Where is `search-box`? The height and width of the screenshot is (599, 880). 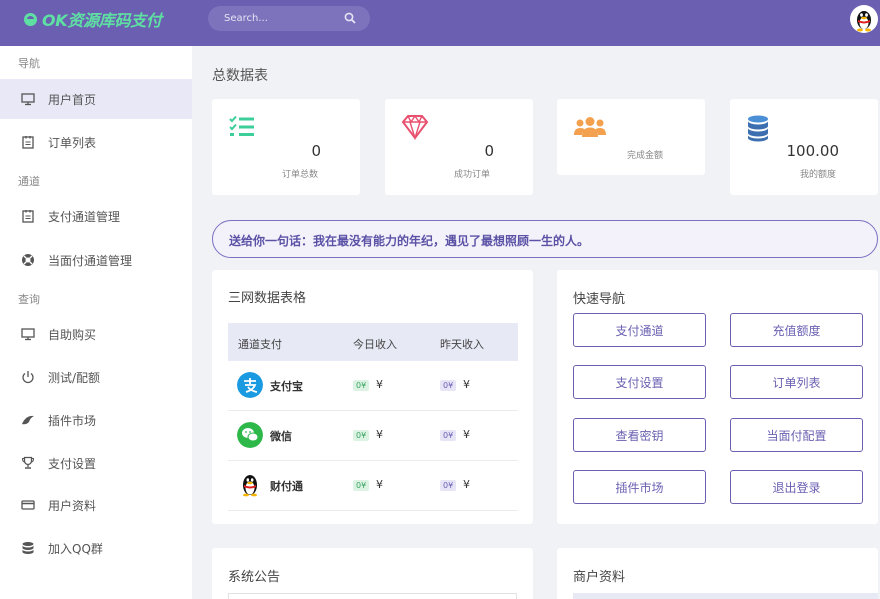
search-box is located at coordinates (289, 18).